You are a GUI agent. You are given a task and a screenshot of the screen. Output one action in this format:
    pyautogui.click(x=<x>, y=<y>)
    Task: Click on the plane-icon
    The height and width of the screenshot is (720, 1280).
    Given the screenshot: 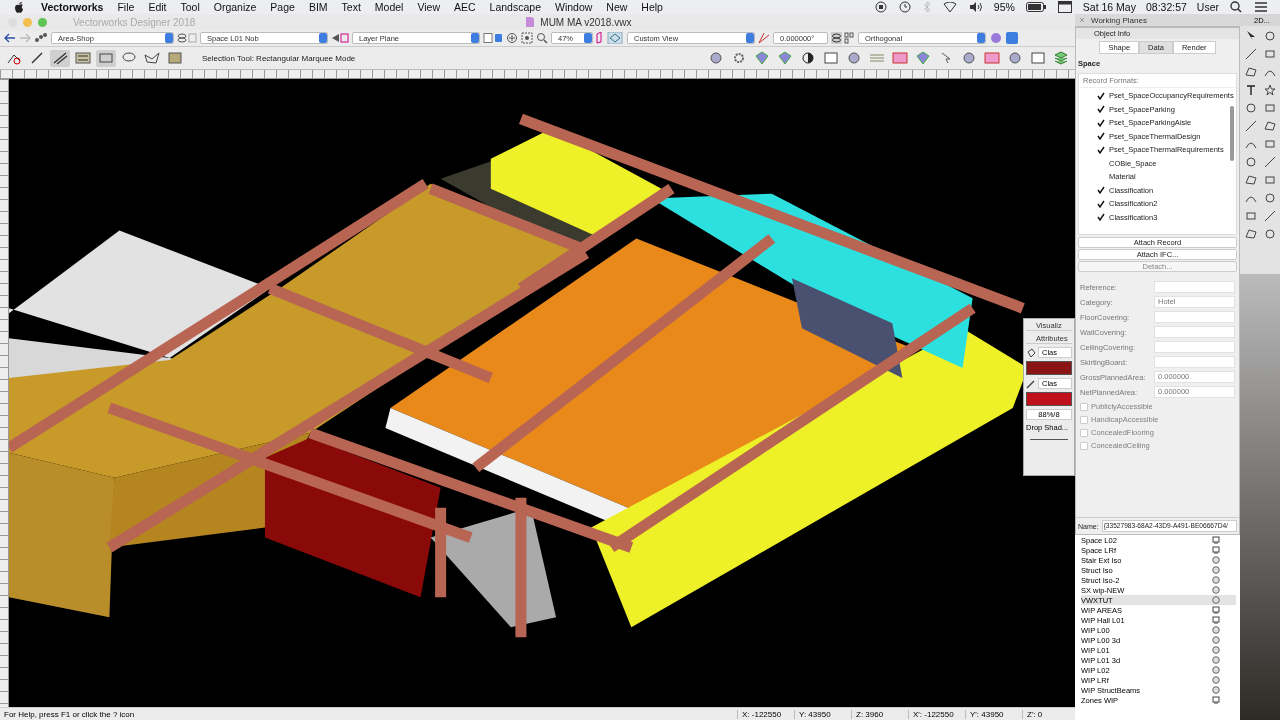 What is the action you would take?
    pyautogui.click(x=340, y=38)
    